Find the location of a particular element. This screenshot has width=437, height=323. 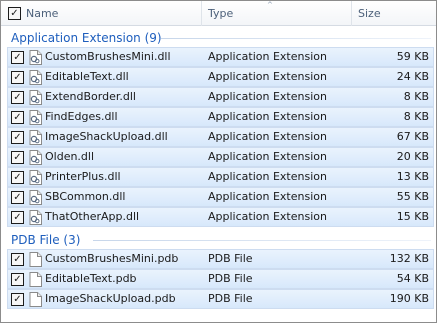

file-name: EditableText.dll is located at coordinates (87, 76).